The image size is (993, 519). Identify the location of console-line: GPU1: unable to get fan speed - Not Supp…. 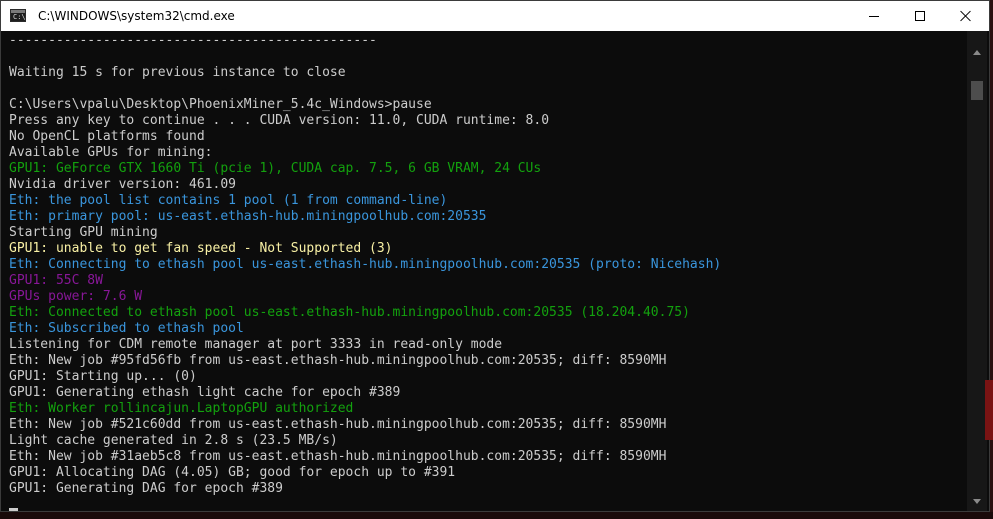
(201, 248).